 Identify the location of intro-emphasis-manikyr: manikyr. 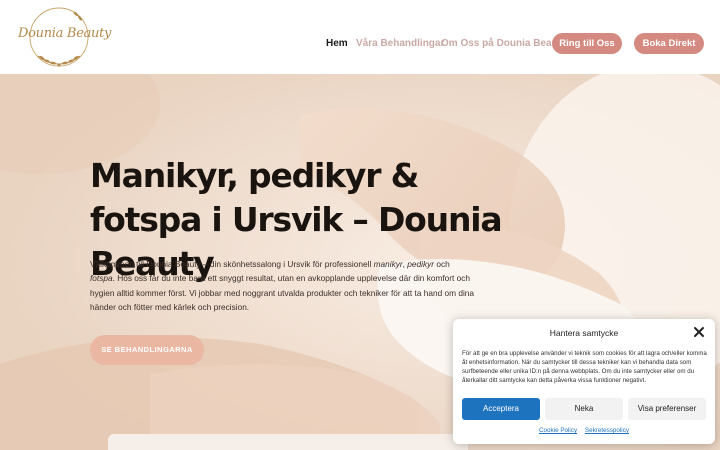
(388, 264).